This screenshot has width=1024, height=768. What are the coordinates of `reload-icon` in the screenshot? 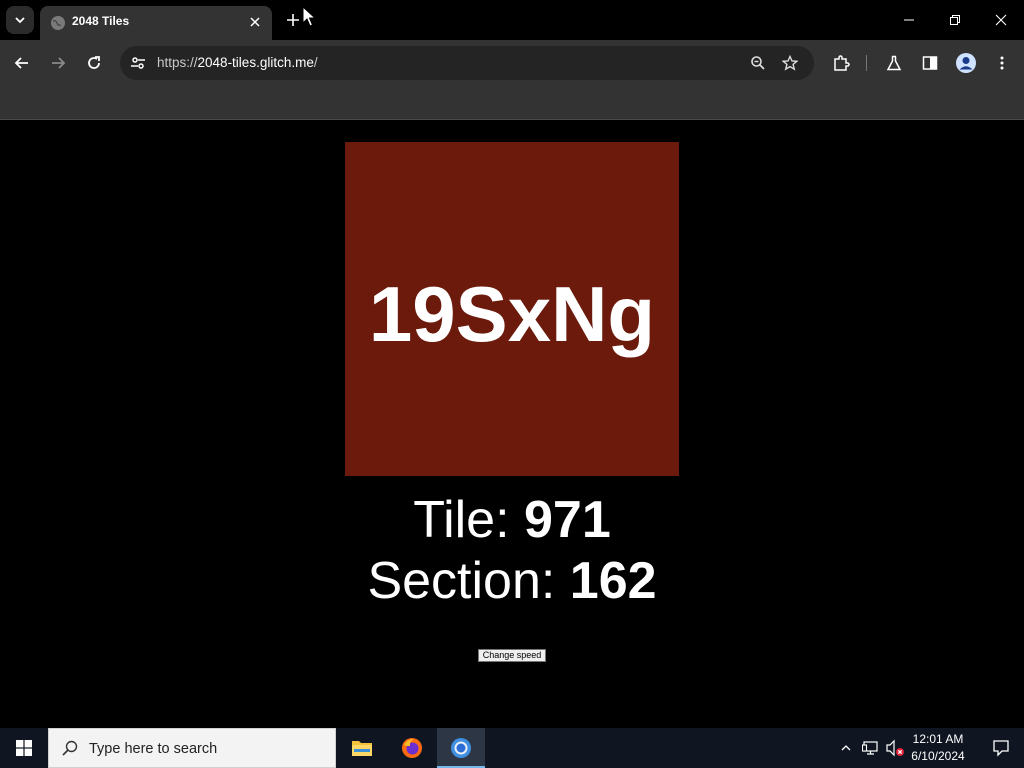 It's located at (94, 62).